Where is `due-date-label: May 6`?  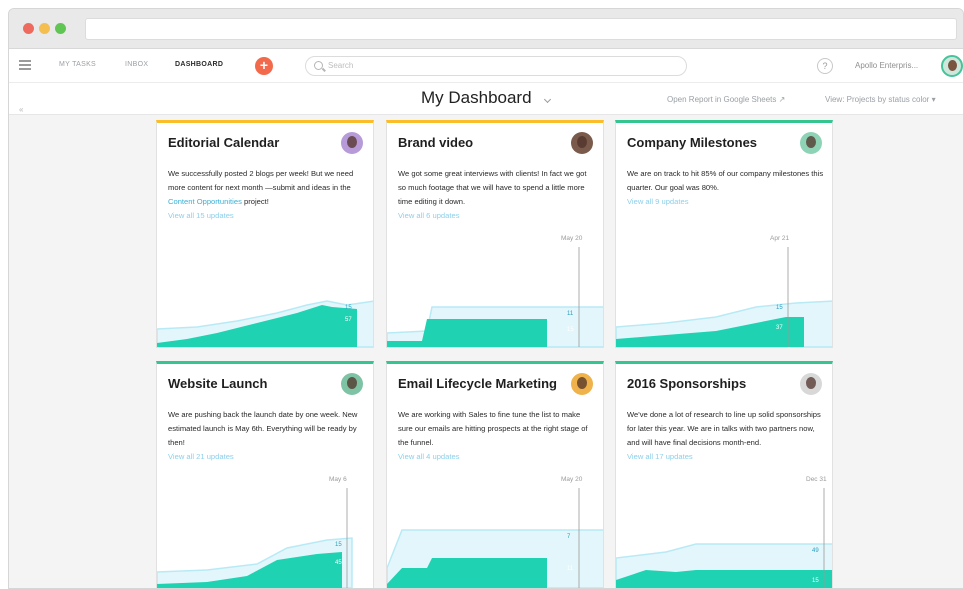 due-date-label: May 6 is located at coordinates (338, 479).